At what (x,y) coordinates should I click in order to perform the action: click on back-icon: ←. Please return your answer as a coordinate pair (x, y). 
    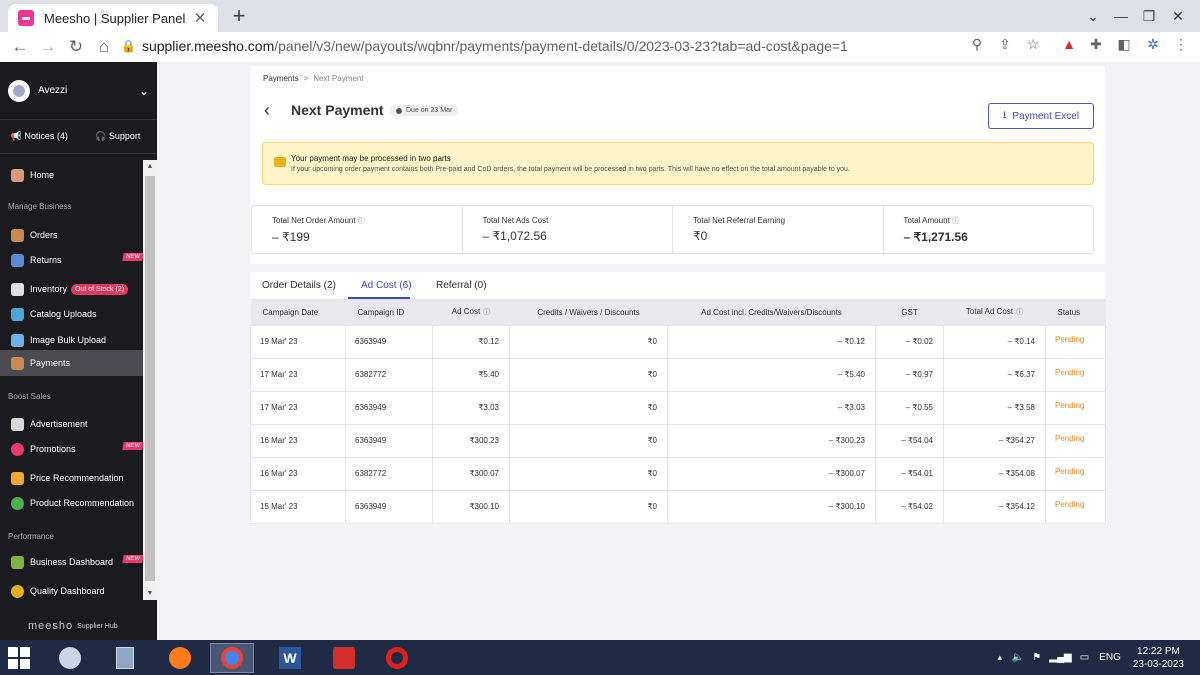
    Looking at the image, I should click on (20, 47).